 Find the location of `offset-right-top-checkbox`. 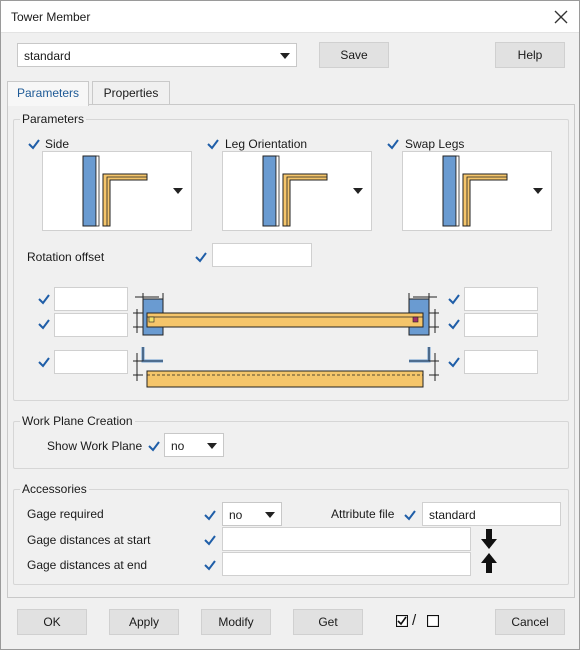

offset-right-top-checkbox is located at coordinates (454, 299).